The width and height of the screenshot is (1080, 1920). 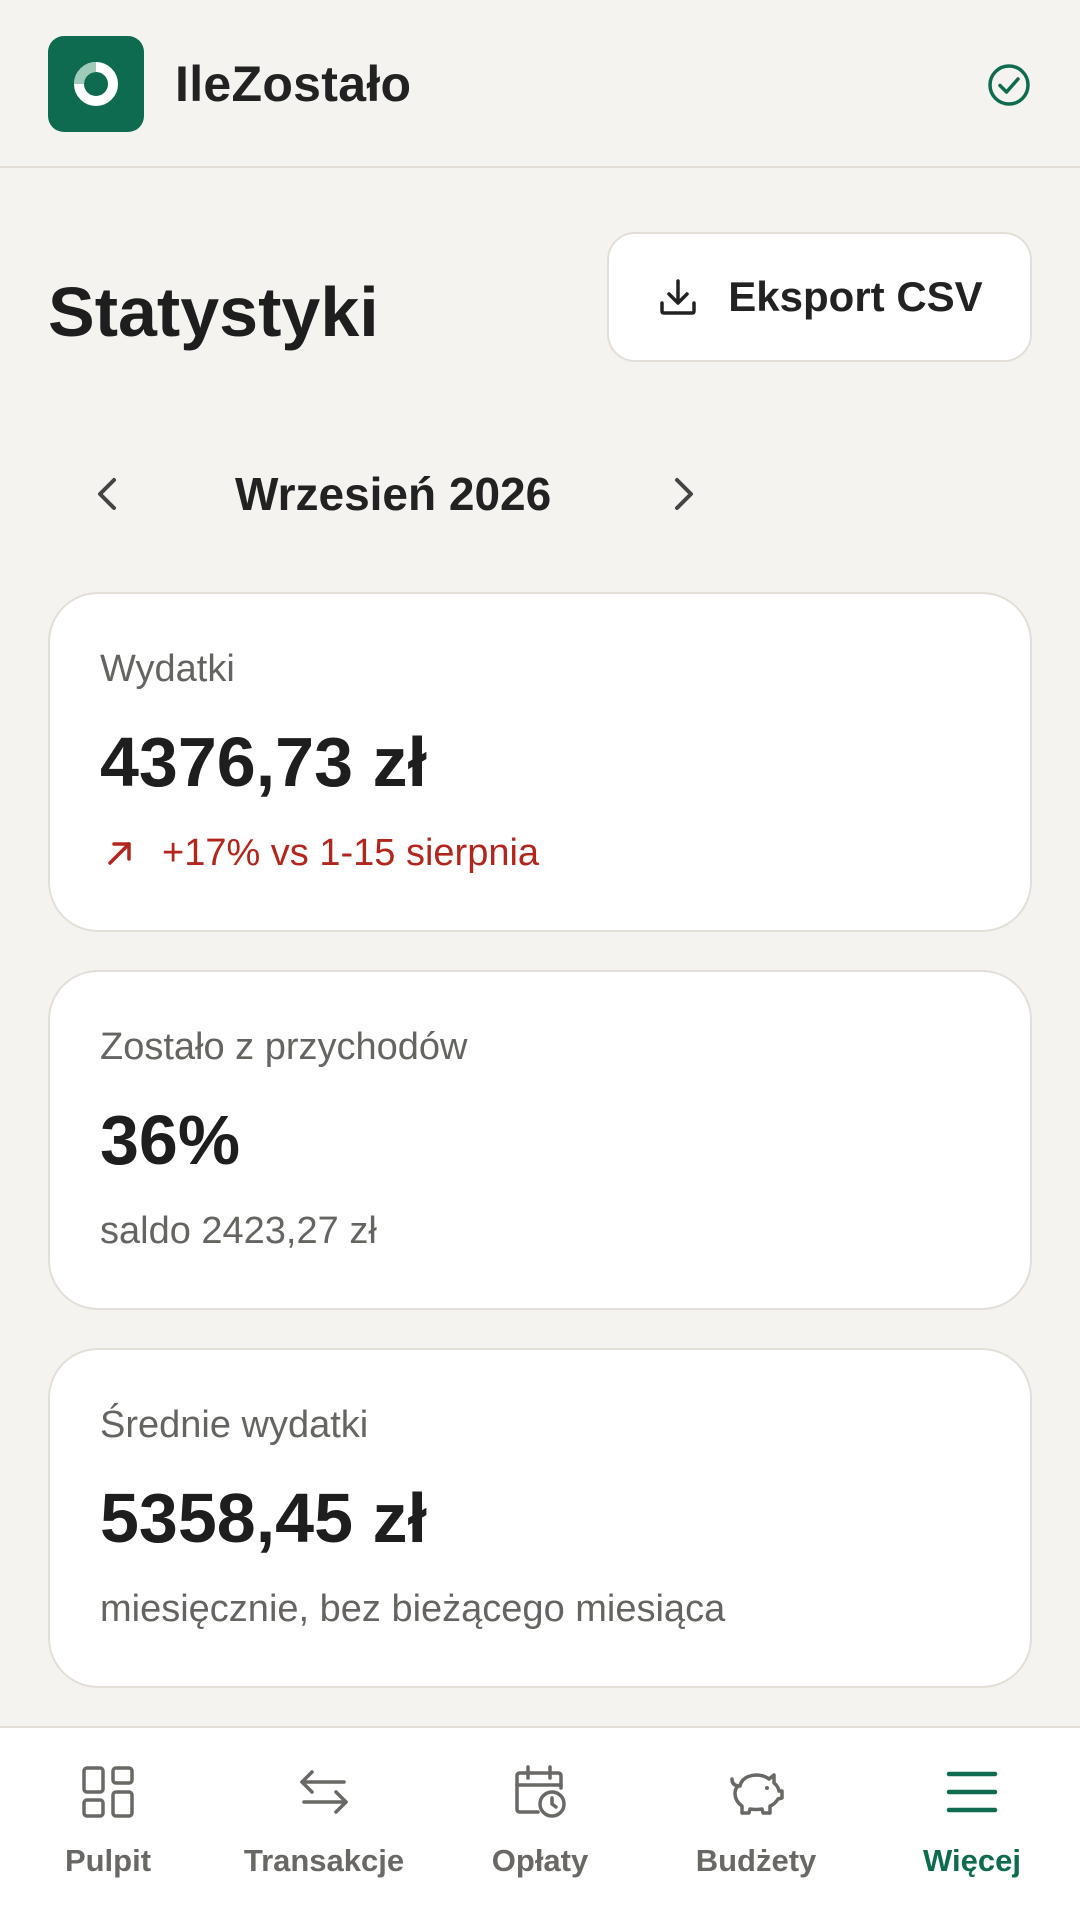 I want to click on nav-item-budzety: Budżety, so click(x=756, y=1829).